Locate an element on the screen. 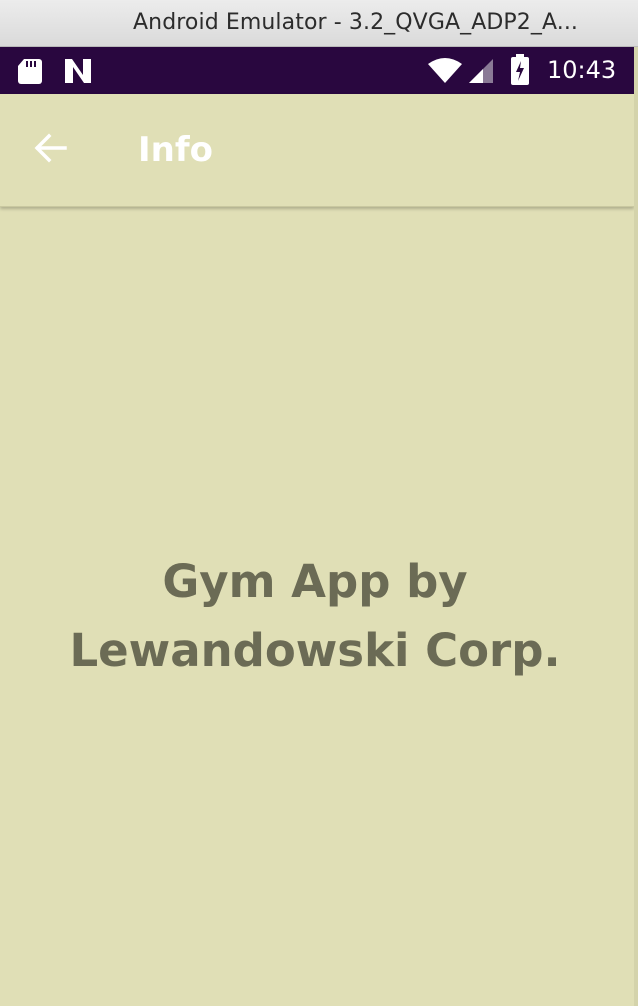  sd-card-icon is located at coordinates (30, 73).